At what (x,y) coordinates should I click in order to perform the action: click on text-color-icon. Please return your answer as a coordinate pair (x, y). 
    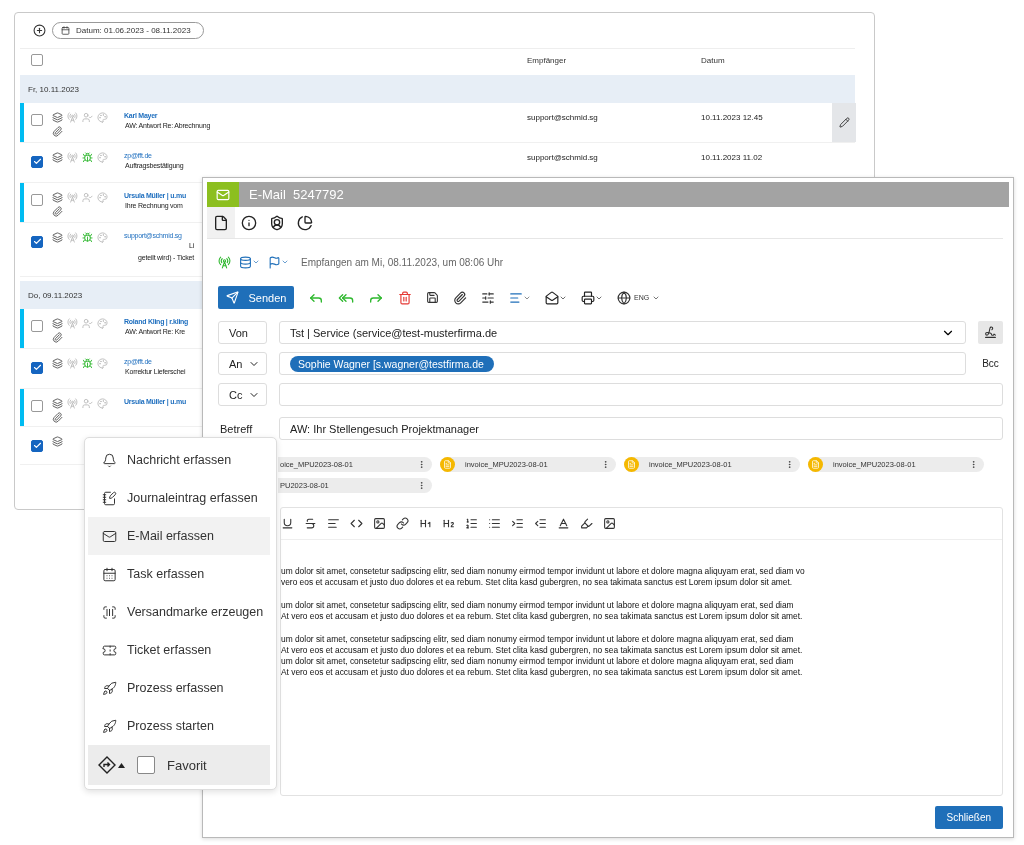
    Looking at the image, I should click on (563, 523).